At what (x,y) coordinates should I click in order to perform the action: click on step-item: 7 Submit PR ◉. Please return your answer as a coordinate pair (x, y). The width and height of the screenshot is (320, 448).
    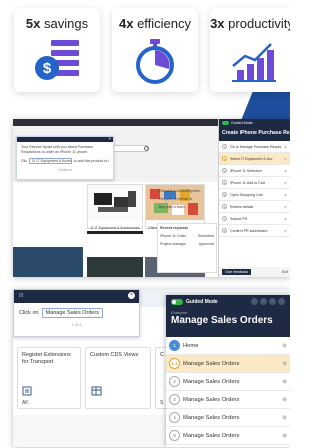
    Looking at the image, I should click on (254, 219).